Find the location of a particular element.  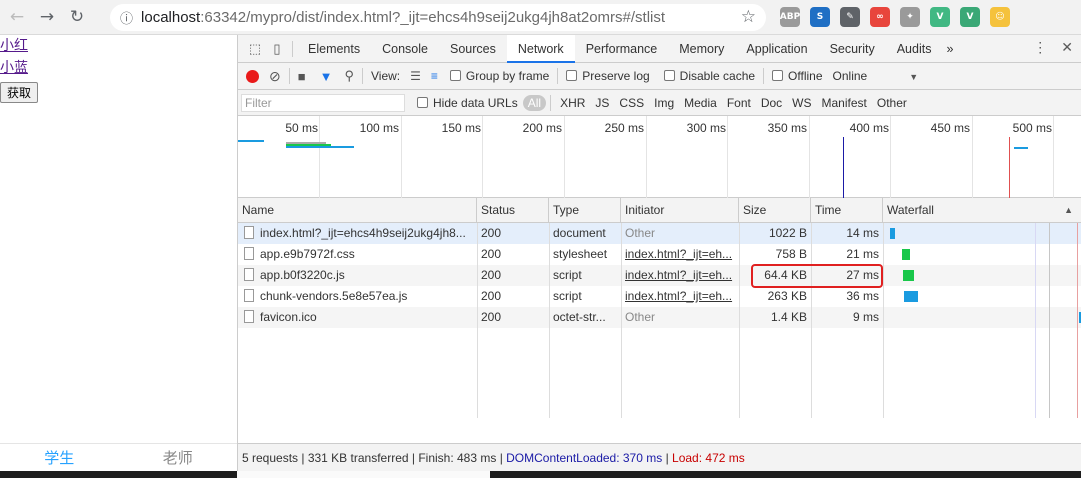

filter-type-ws: WS is located at coordinates (801, 103).